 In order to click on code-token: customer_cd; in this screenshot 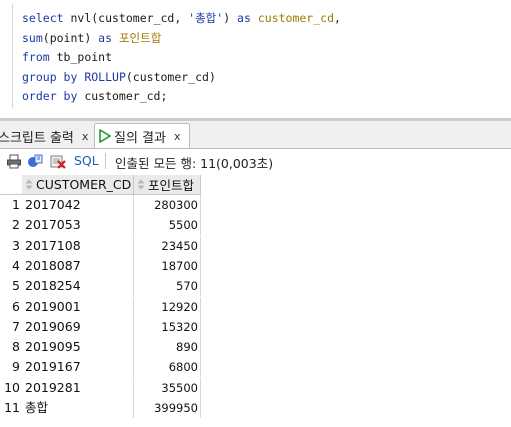, I will do `click(122, 96)`.